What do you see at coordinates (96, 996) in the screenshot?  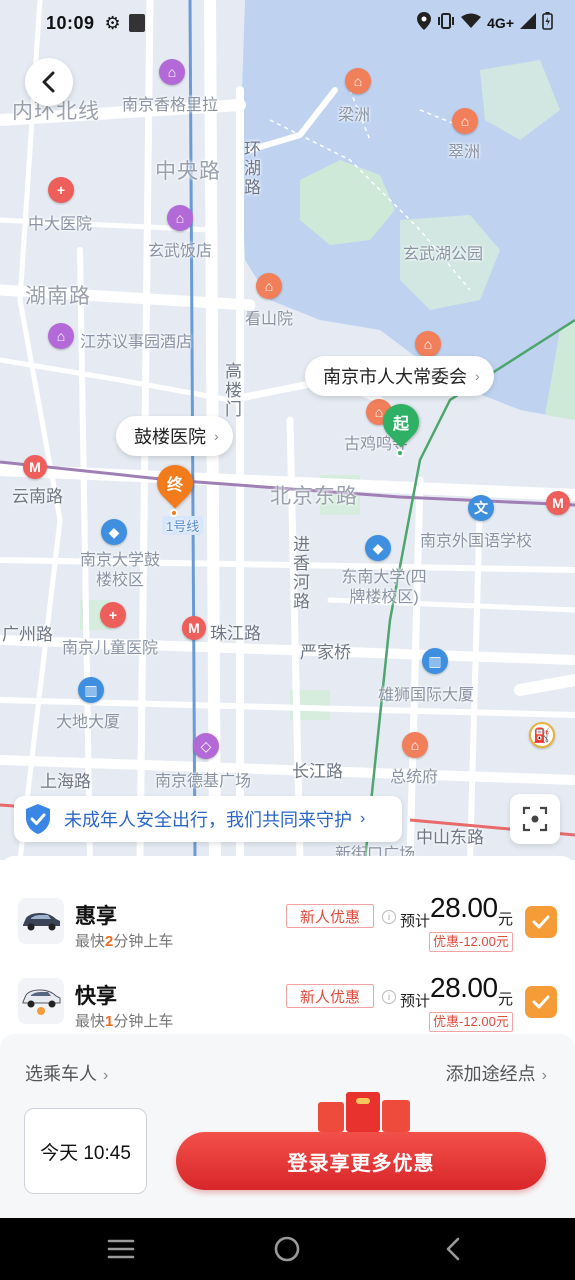 I see `ride-name: 快享` at bounding box center [96, 996].